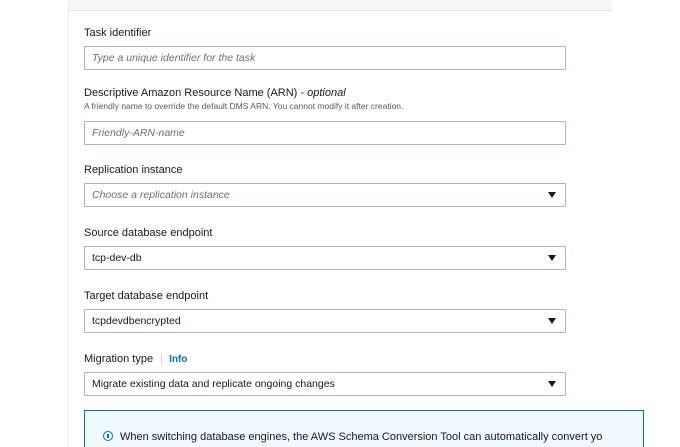 This screenshot has width=680, height=447. Describe the element at coordinates (136, 321) in the screenshot. I see `target-endpoint-value: tcpdevdbencrypted` at that location.